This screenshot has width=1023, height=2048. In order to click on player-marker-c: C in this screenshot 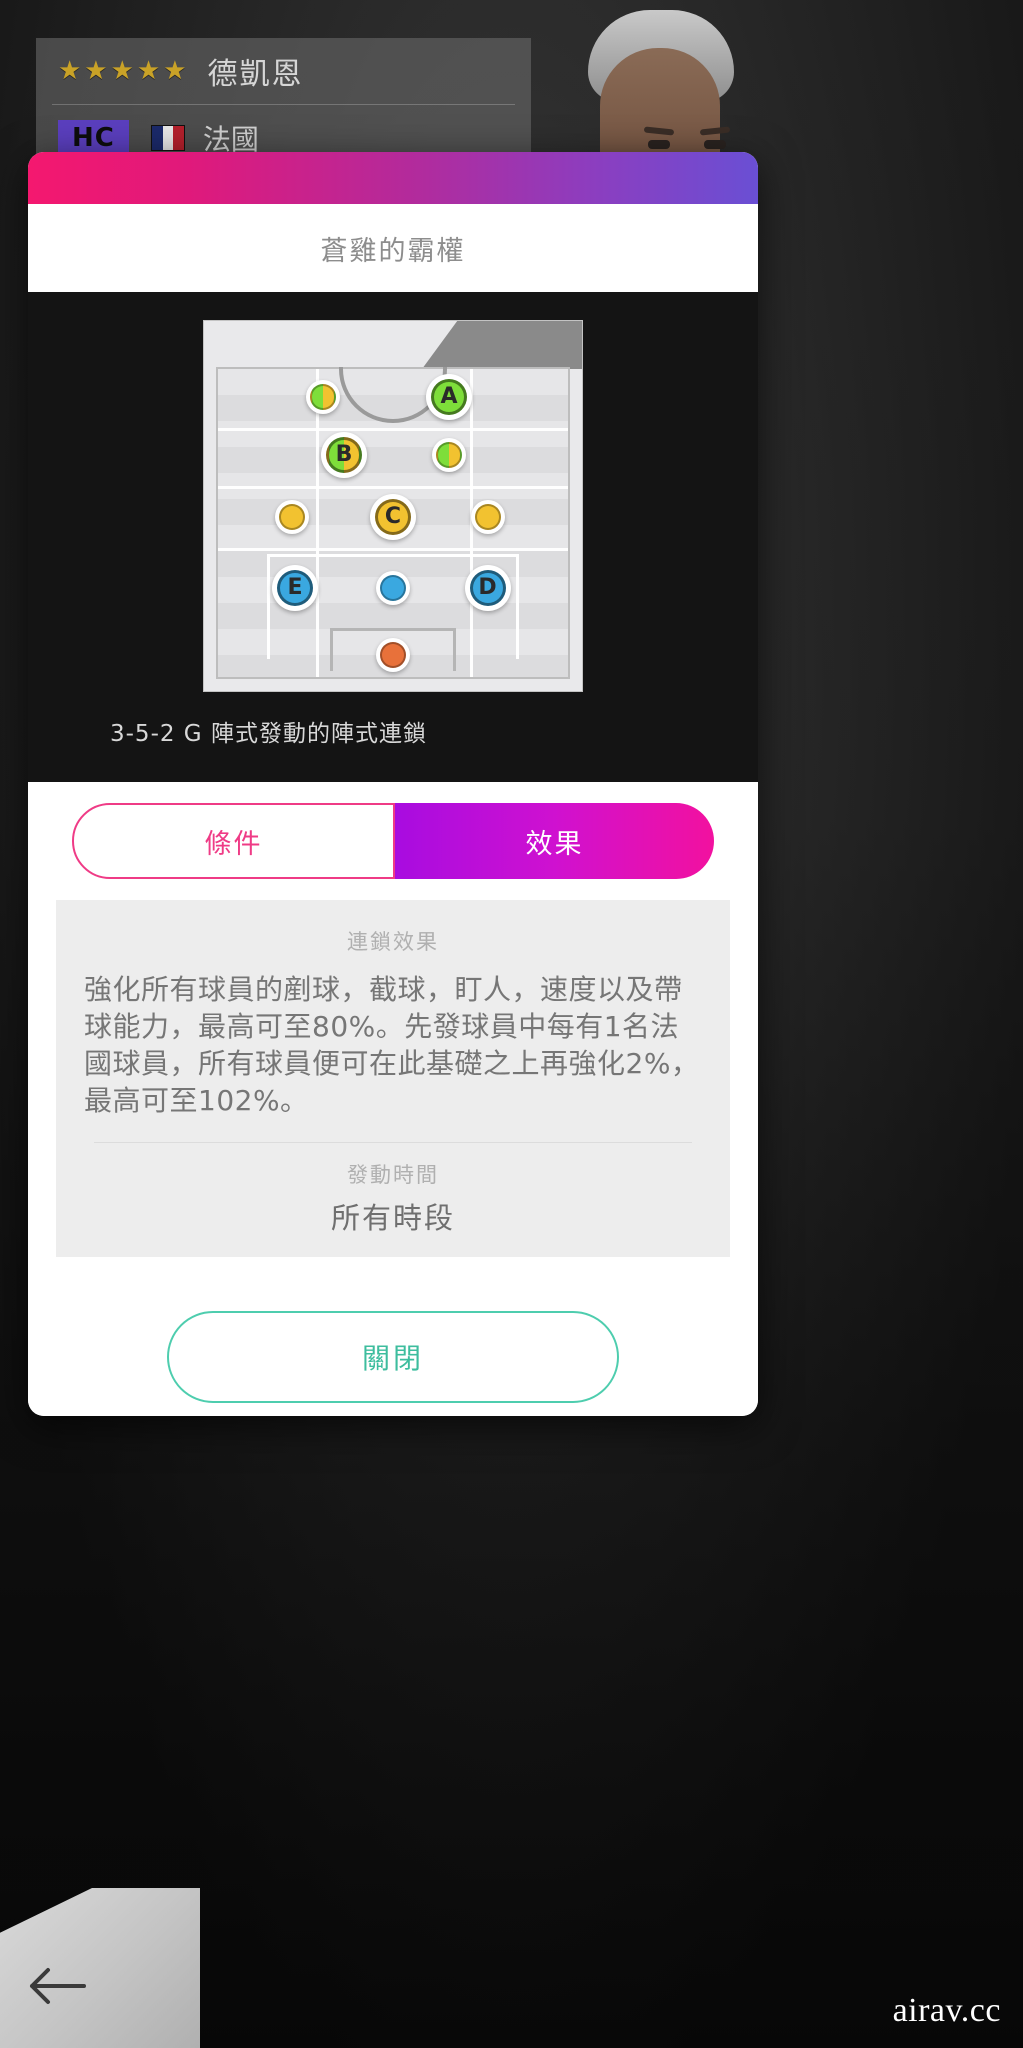, I will do `click(393, 516)`.